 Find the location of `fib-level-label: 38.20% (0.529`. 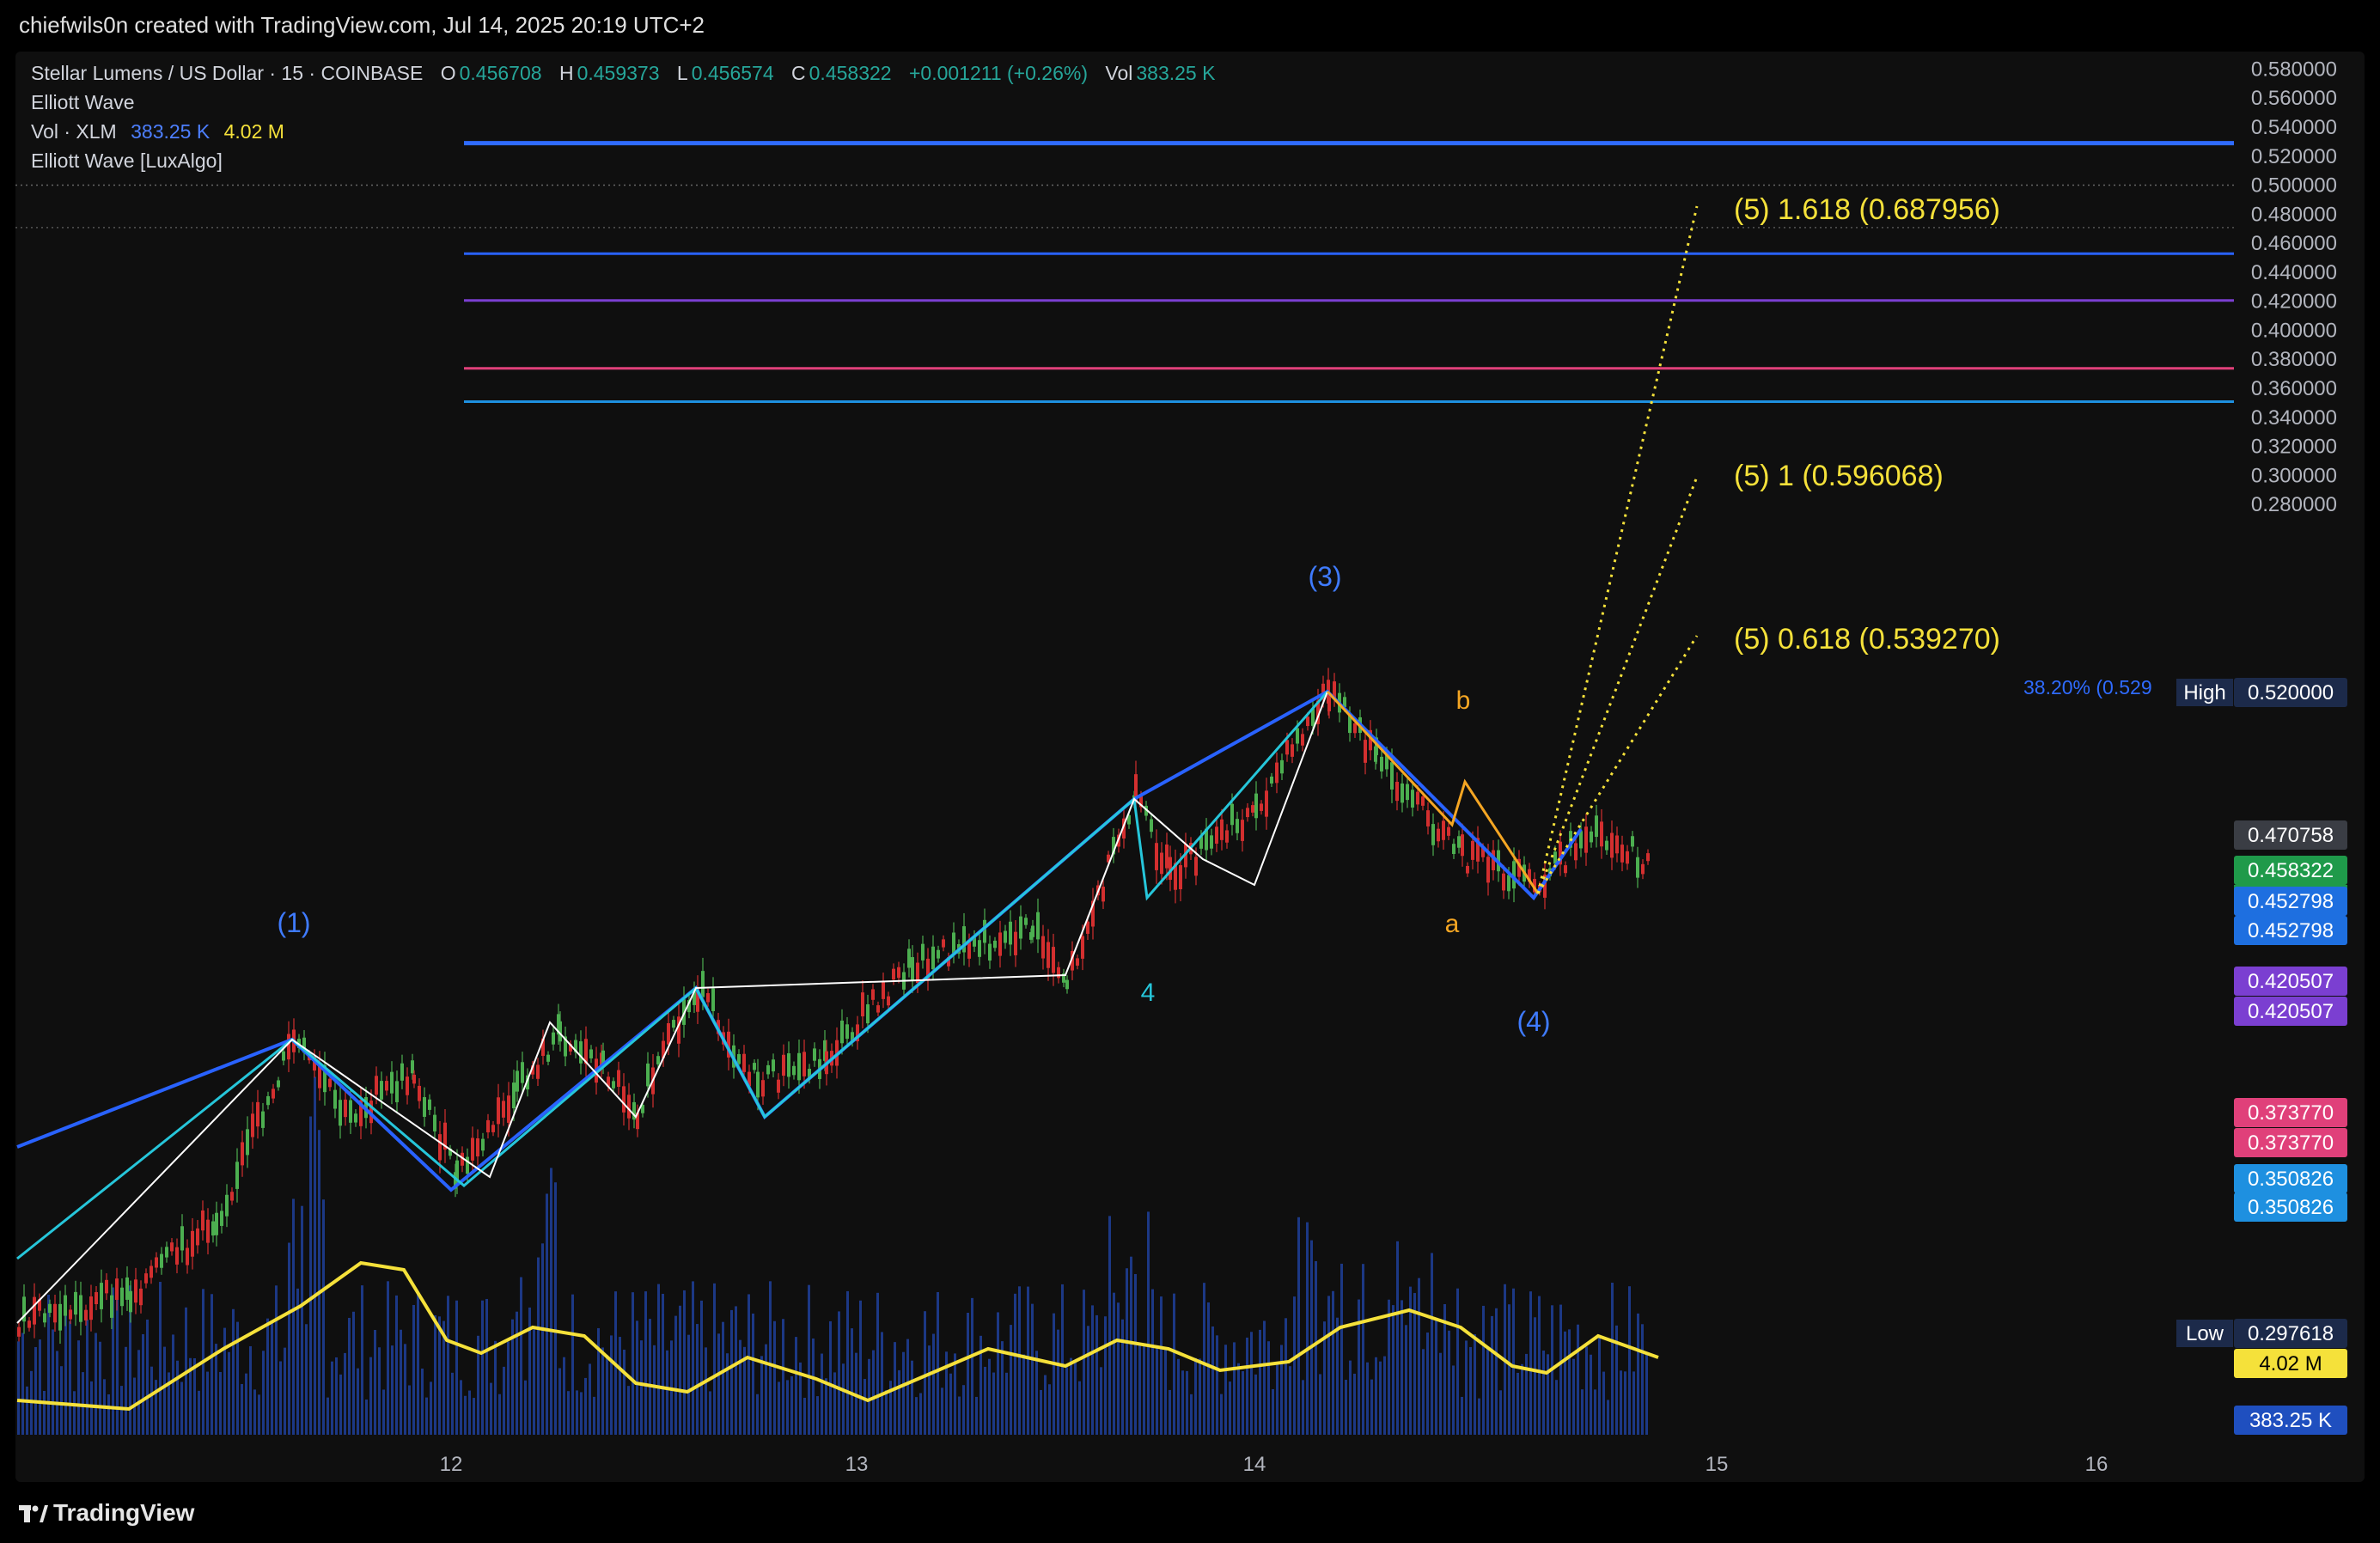

fib-level-label: 38.20% (0.529 is located at coordinates (2087, 687).